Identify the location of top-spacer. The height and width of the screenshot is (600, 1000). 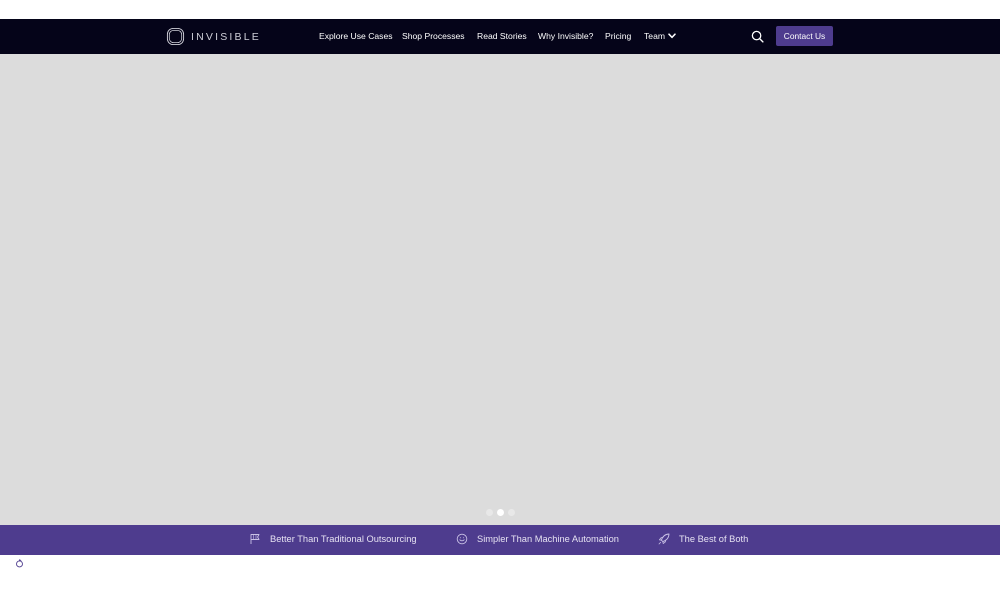
(500, 9).